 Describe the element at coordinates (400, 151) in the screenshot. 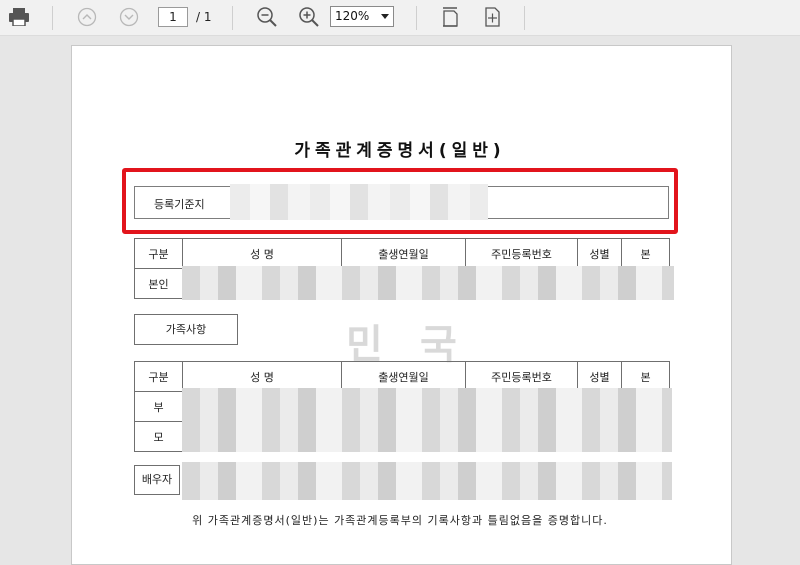

I see `document-title: 가족관계증명서(일반)` at that location.